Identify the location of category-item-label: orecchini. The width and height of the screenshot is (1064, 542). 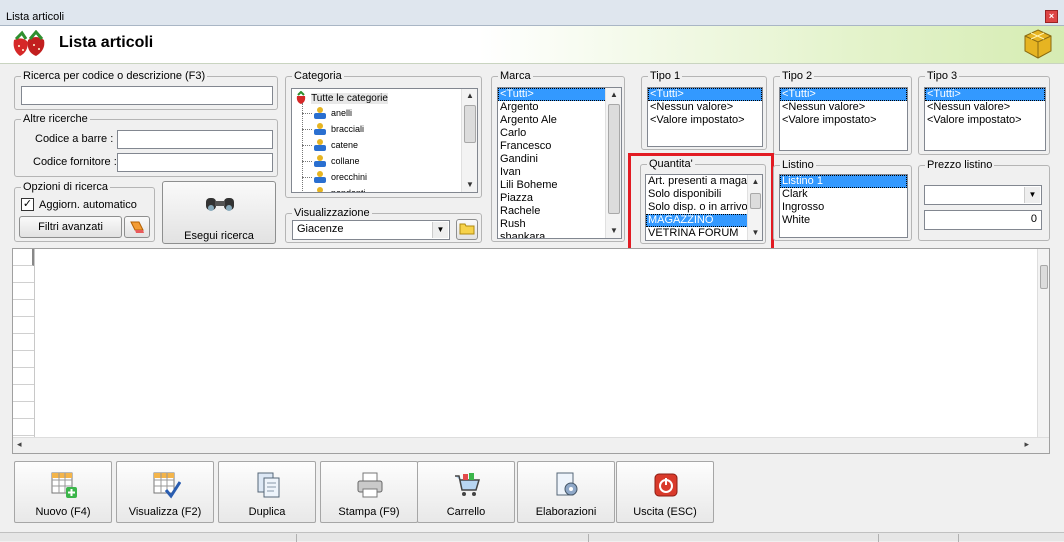
(349, 176).